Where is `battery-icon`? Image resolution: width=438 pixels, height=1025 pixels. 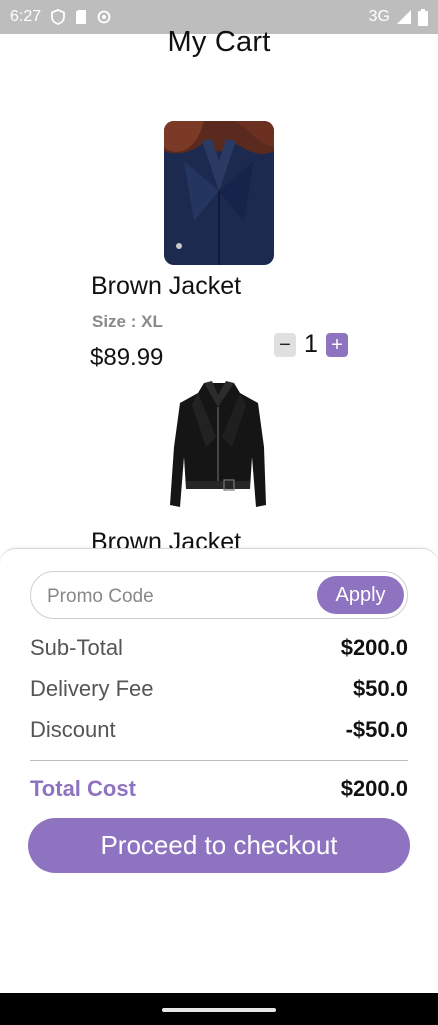 battery-icon is located at coordinates (423, 17).